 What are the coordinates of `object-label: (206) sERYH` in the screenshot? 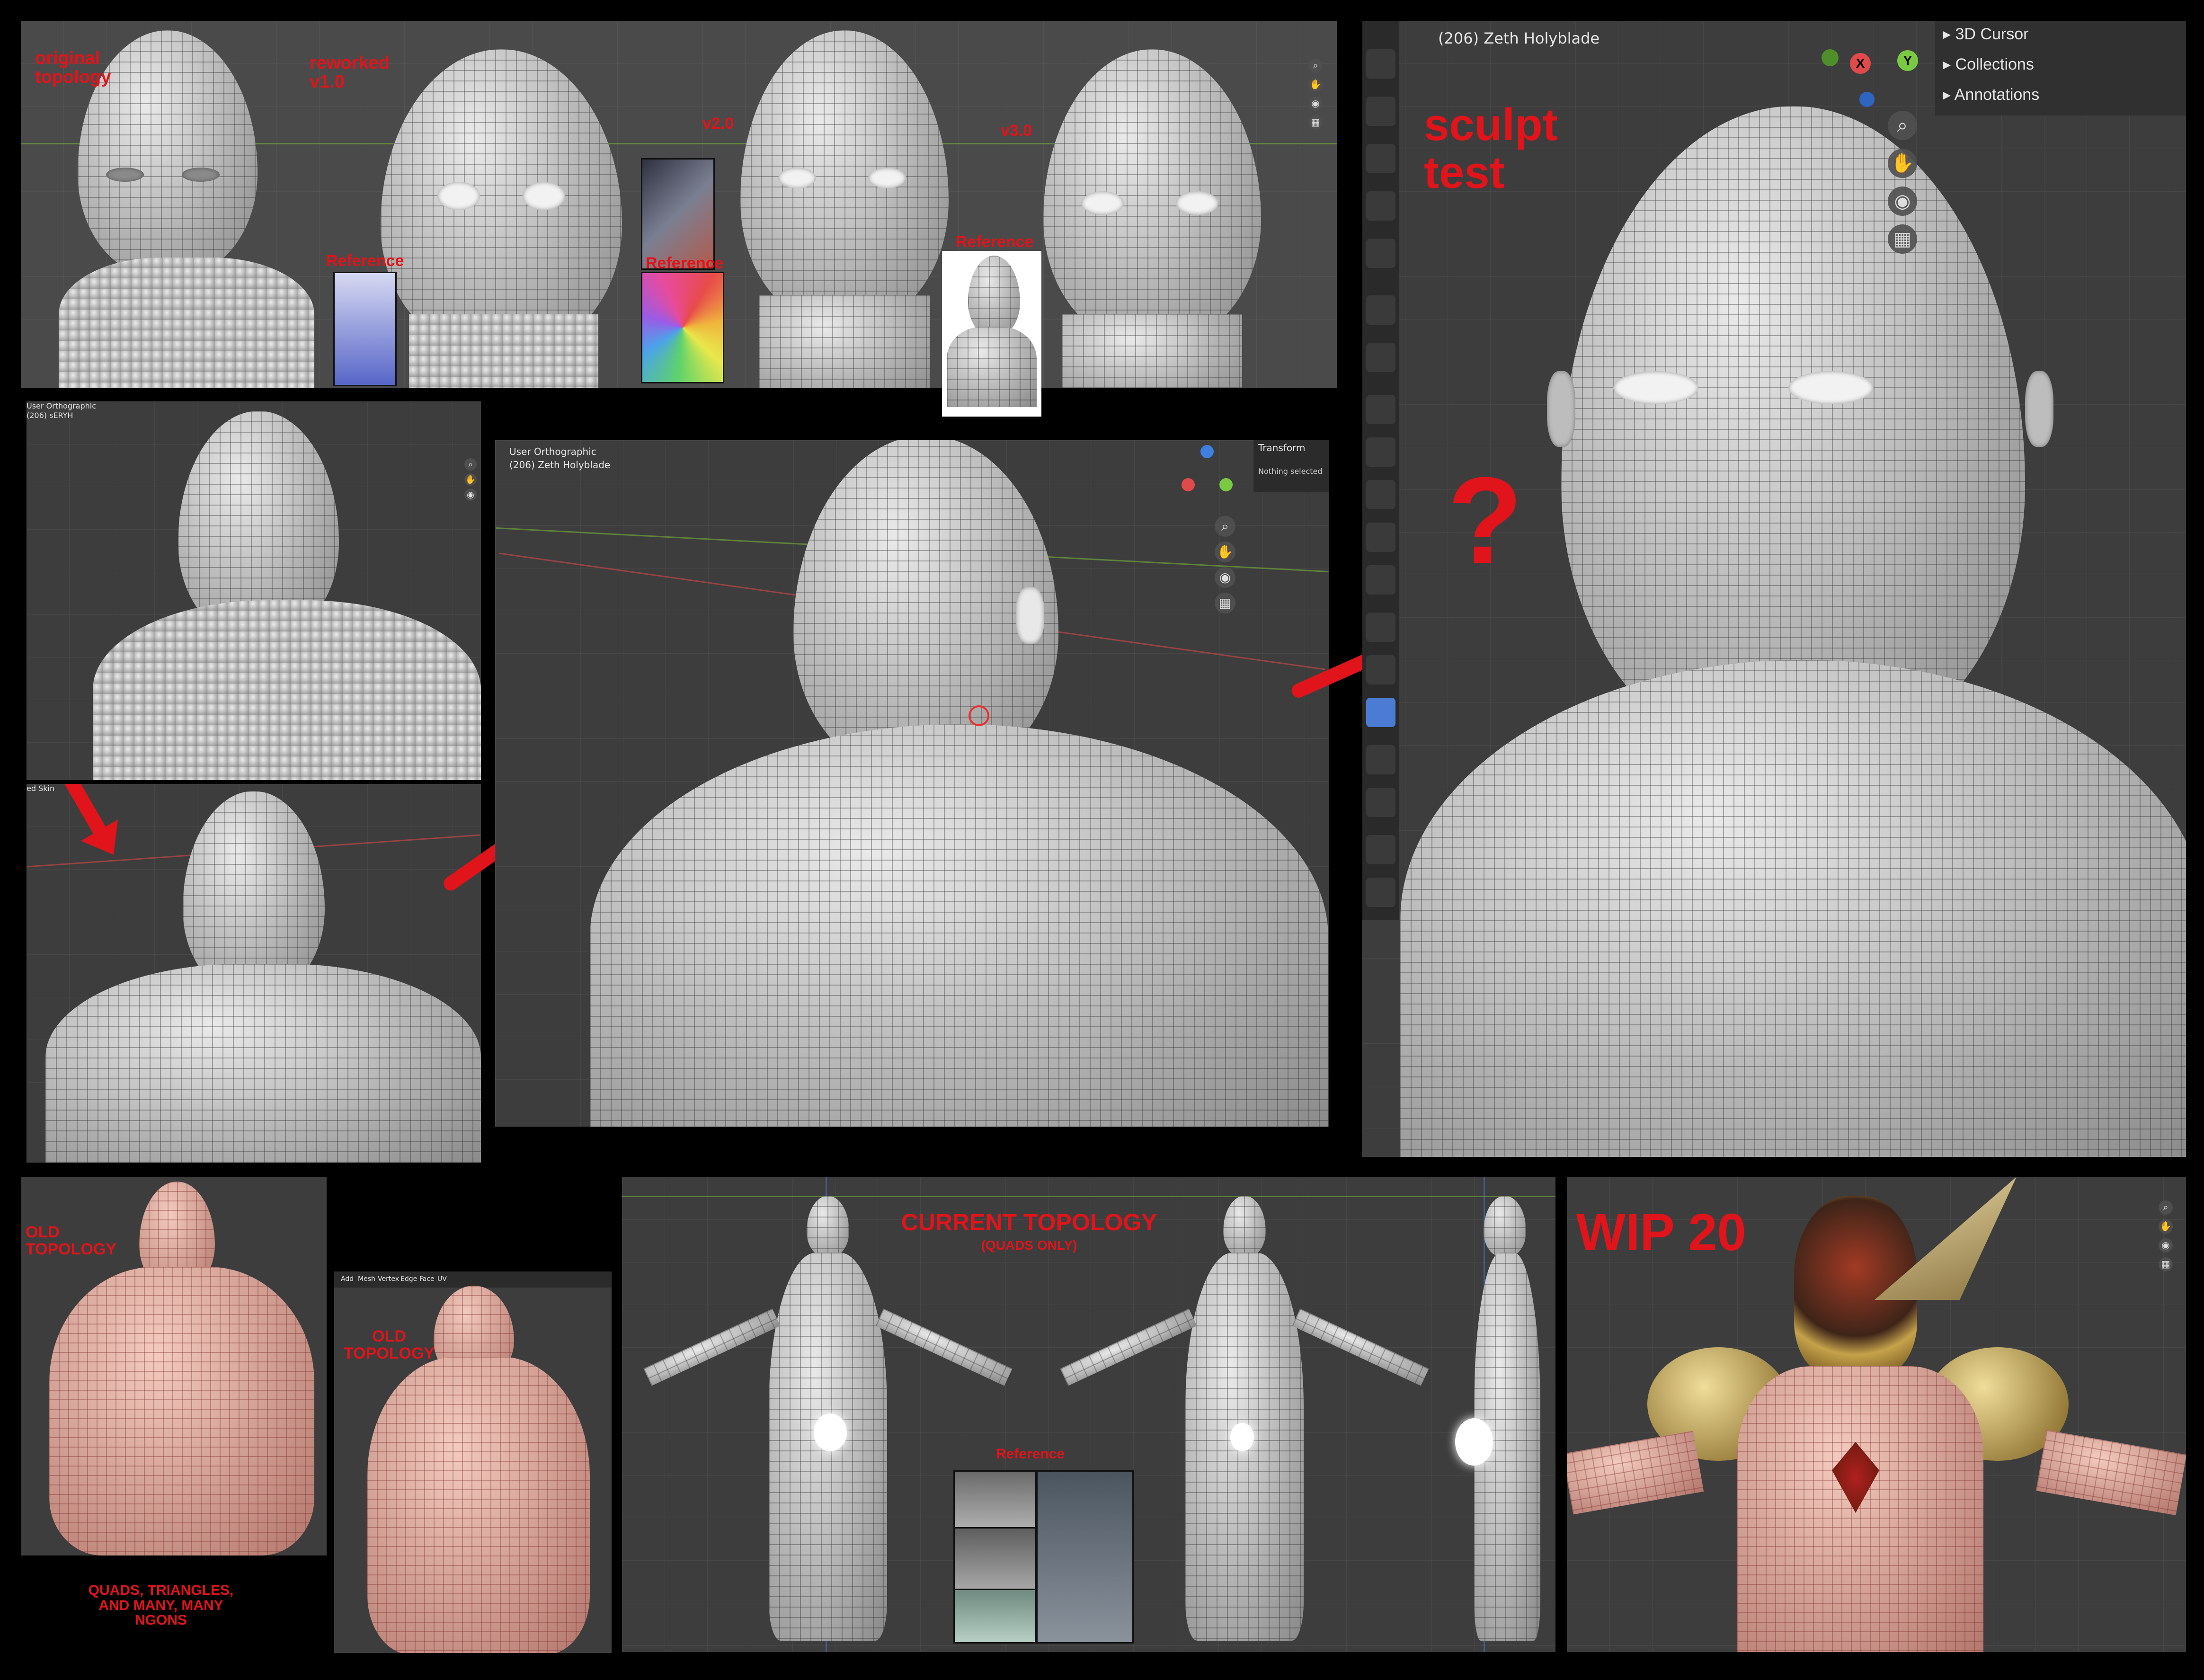 It's located at (50, 415).